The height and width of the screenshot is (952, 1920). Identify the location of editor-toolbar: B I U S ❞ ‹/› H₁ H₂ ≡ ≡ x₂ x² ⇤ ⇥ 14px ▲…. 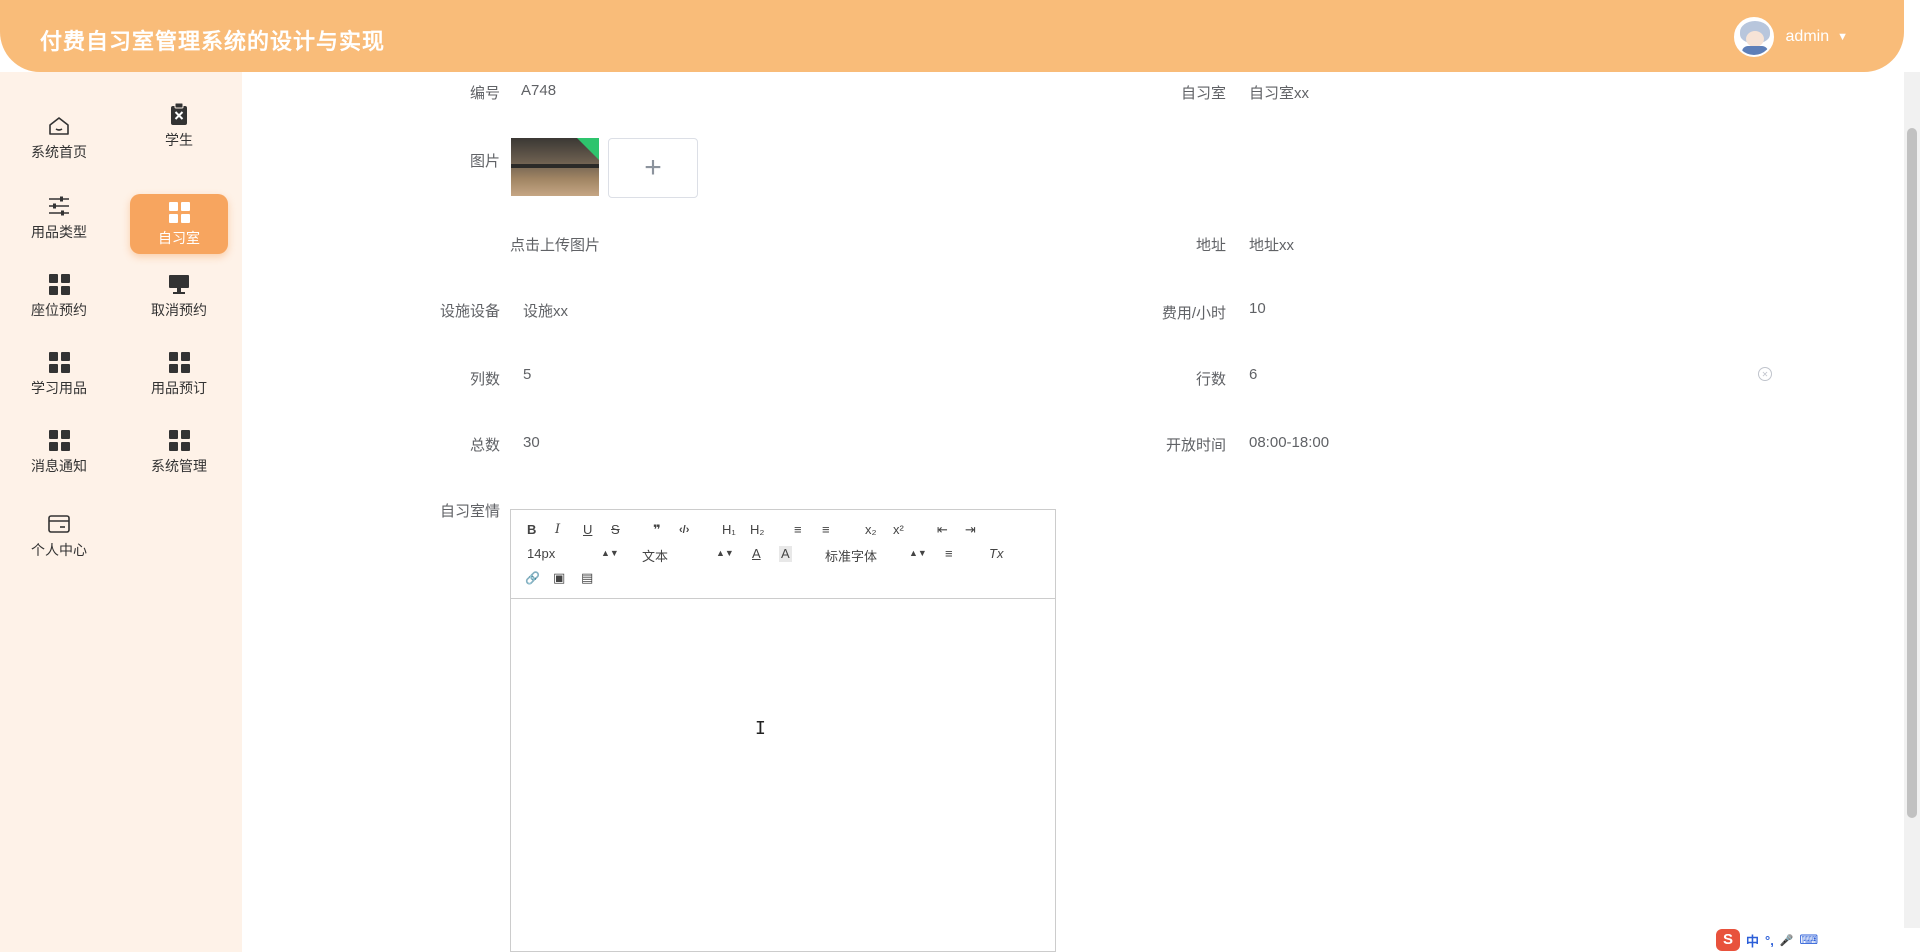
(783, 554).